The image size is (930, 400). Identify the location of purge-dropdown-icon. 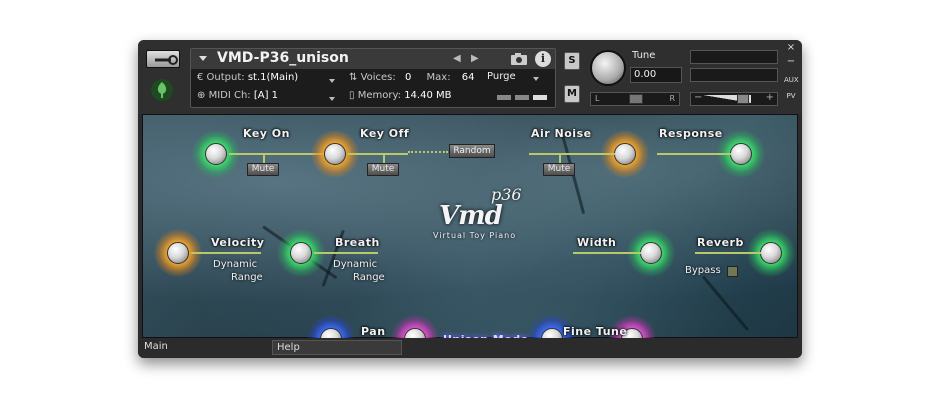
(536, 79).